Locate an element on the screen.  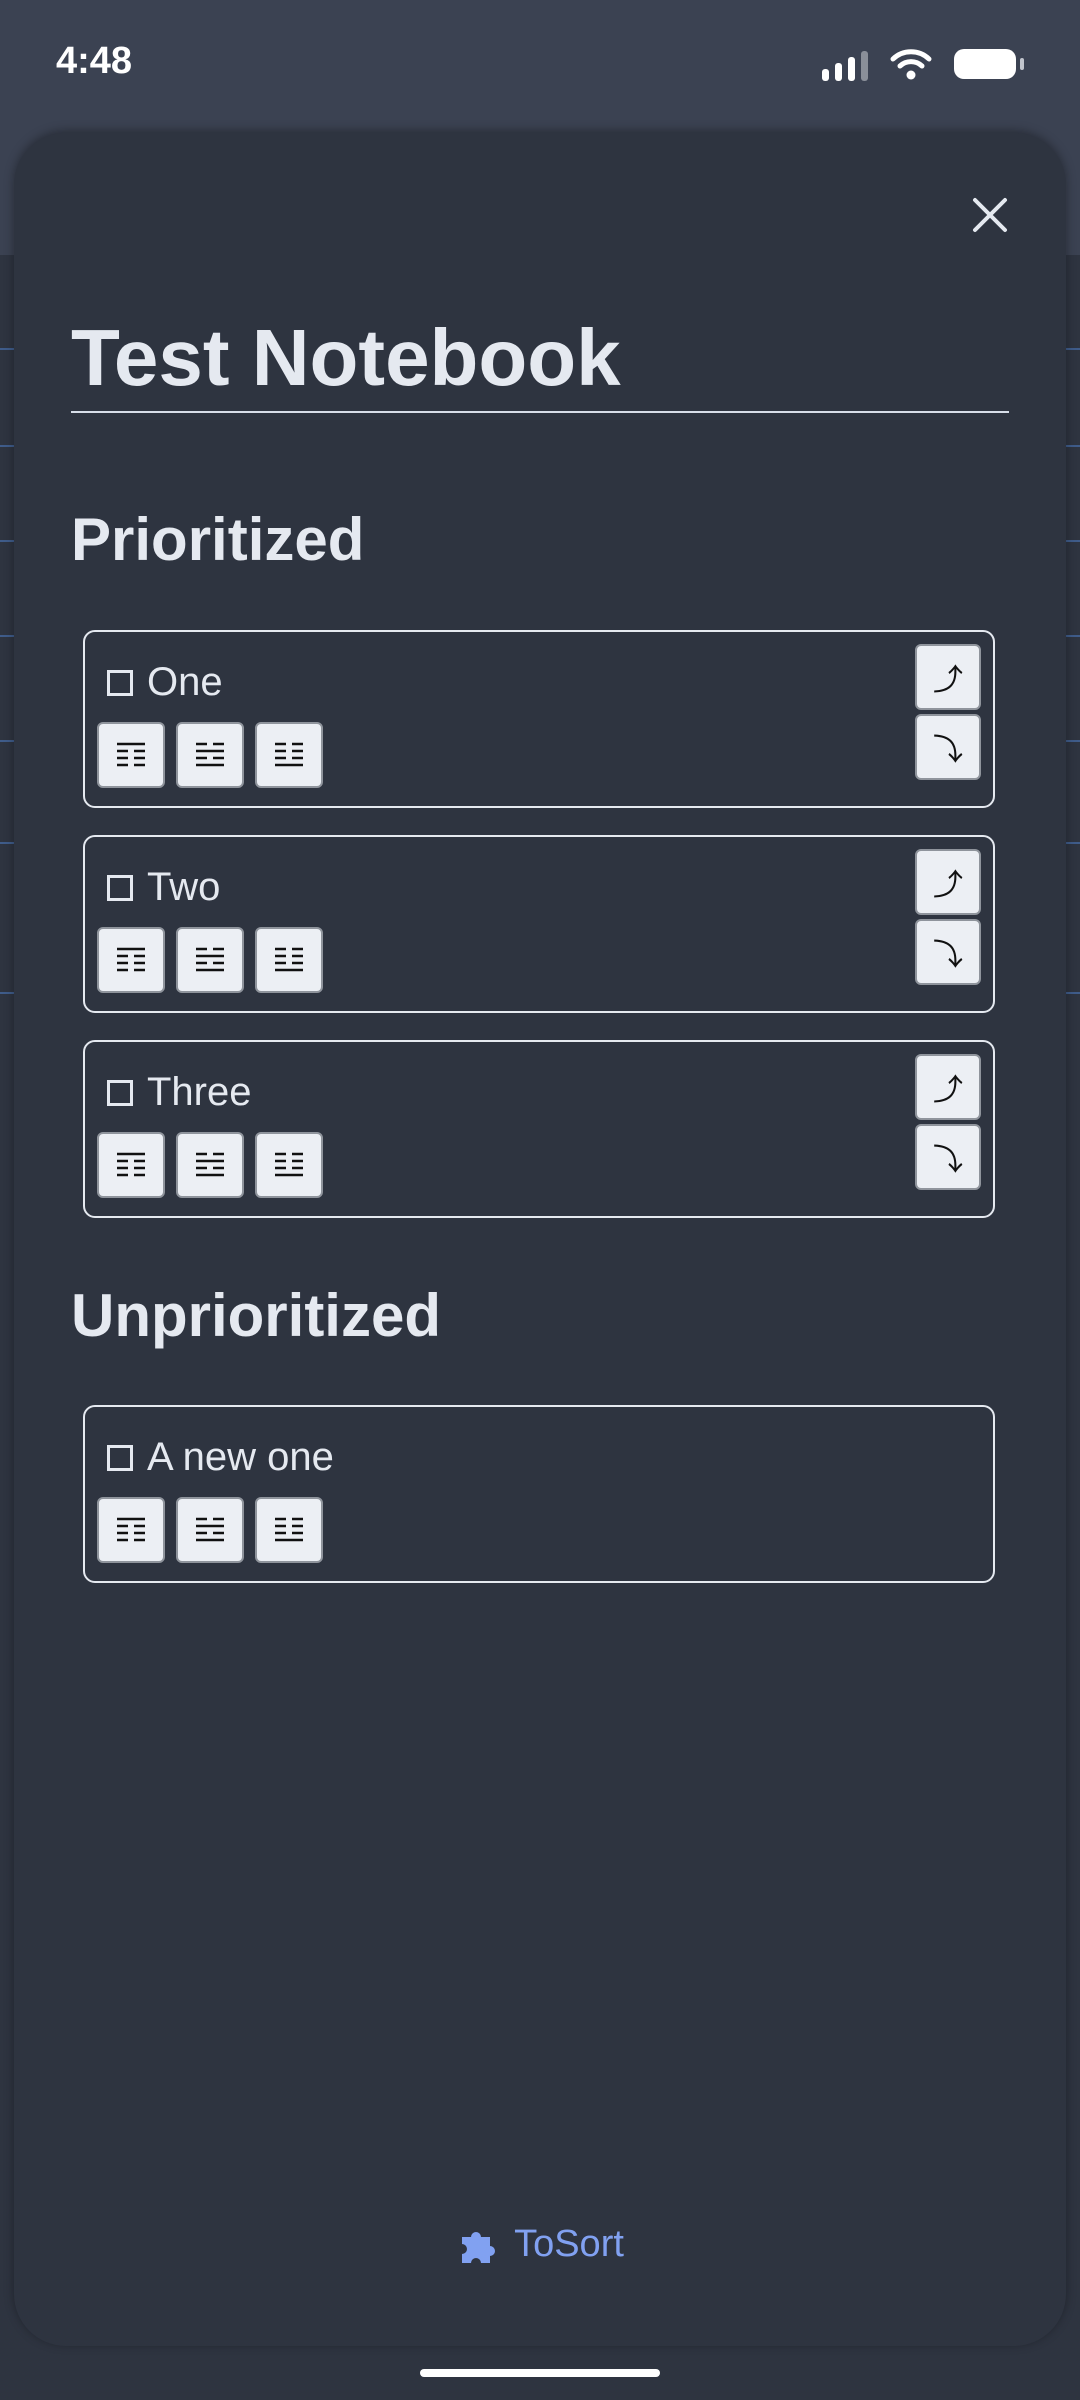
puzzle-piece-icon is located at coordinates (479, 2247).